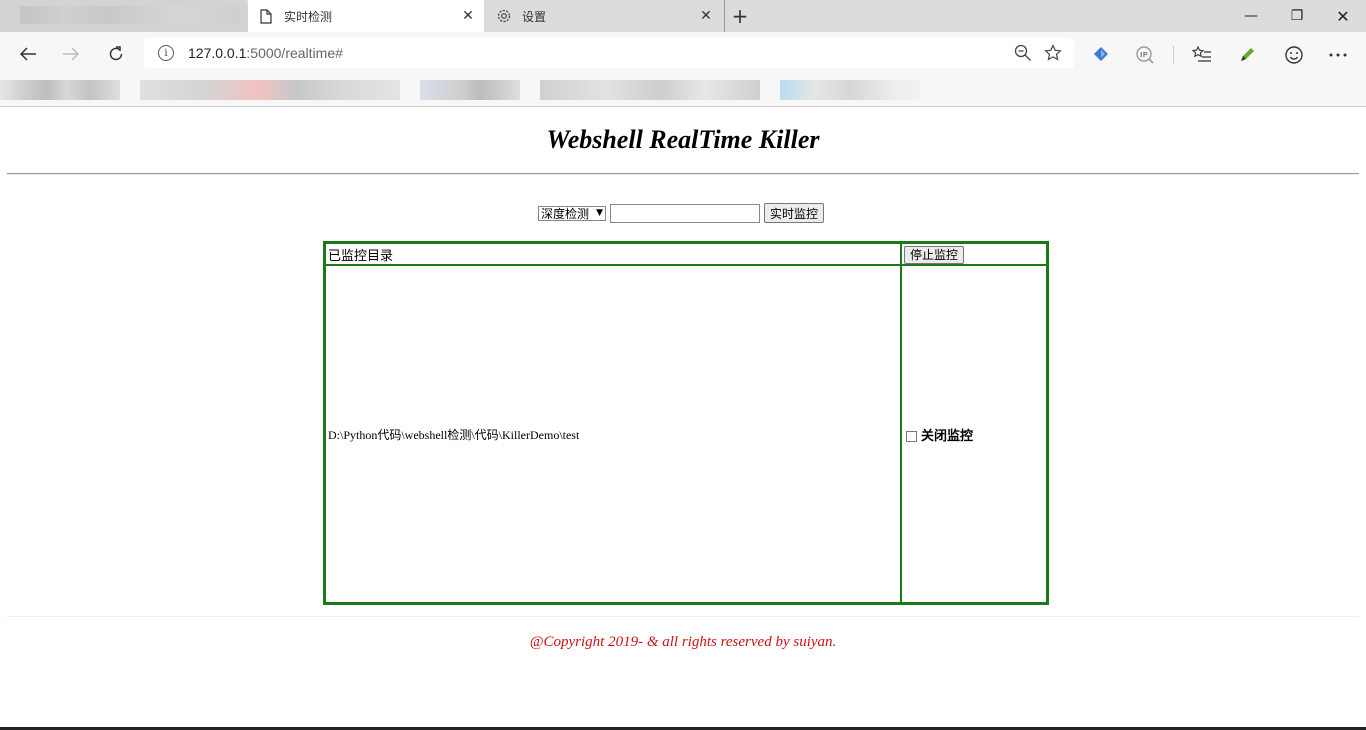 This screenshot has width=1366, height=730. What do you see at coordinates (1338, 55) in the screenshot?
I see `more-options-icon` at bounding box center [1338, 55].